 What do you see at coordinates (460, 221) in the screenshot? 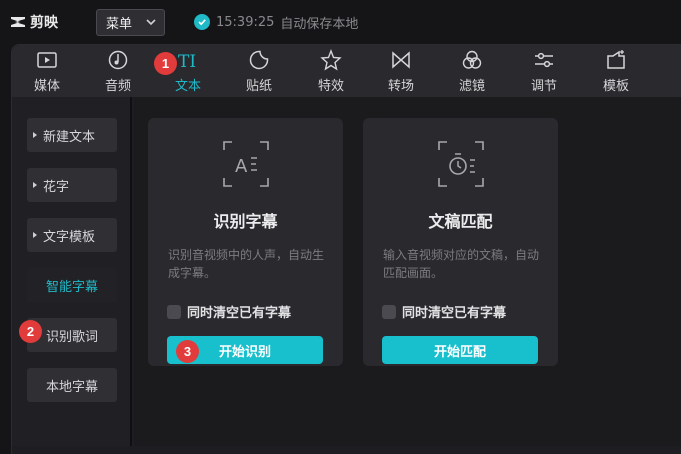
I see `card-title: 文稿匹配` at bounding box center [460, 221].